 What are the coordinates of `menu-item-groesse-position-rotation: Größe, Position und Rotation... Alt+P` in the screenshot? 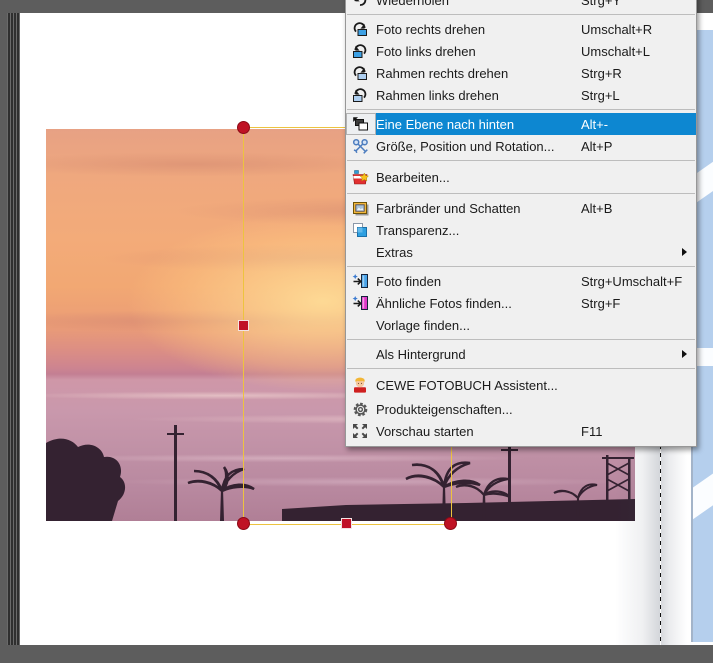 It's located at (521, 146).